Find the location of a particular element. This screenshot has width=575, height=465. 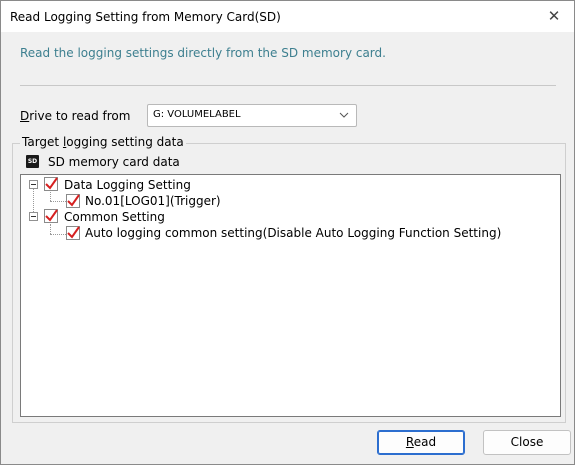

drive-select: G: VOLUMELABEL is located at coordinates (252, 115).